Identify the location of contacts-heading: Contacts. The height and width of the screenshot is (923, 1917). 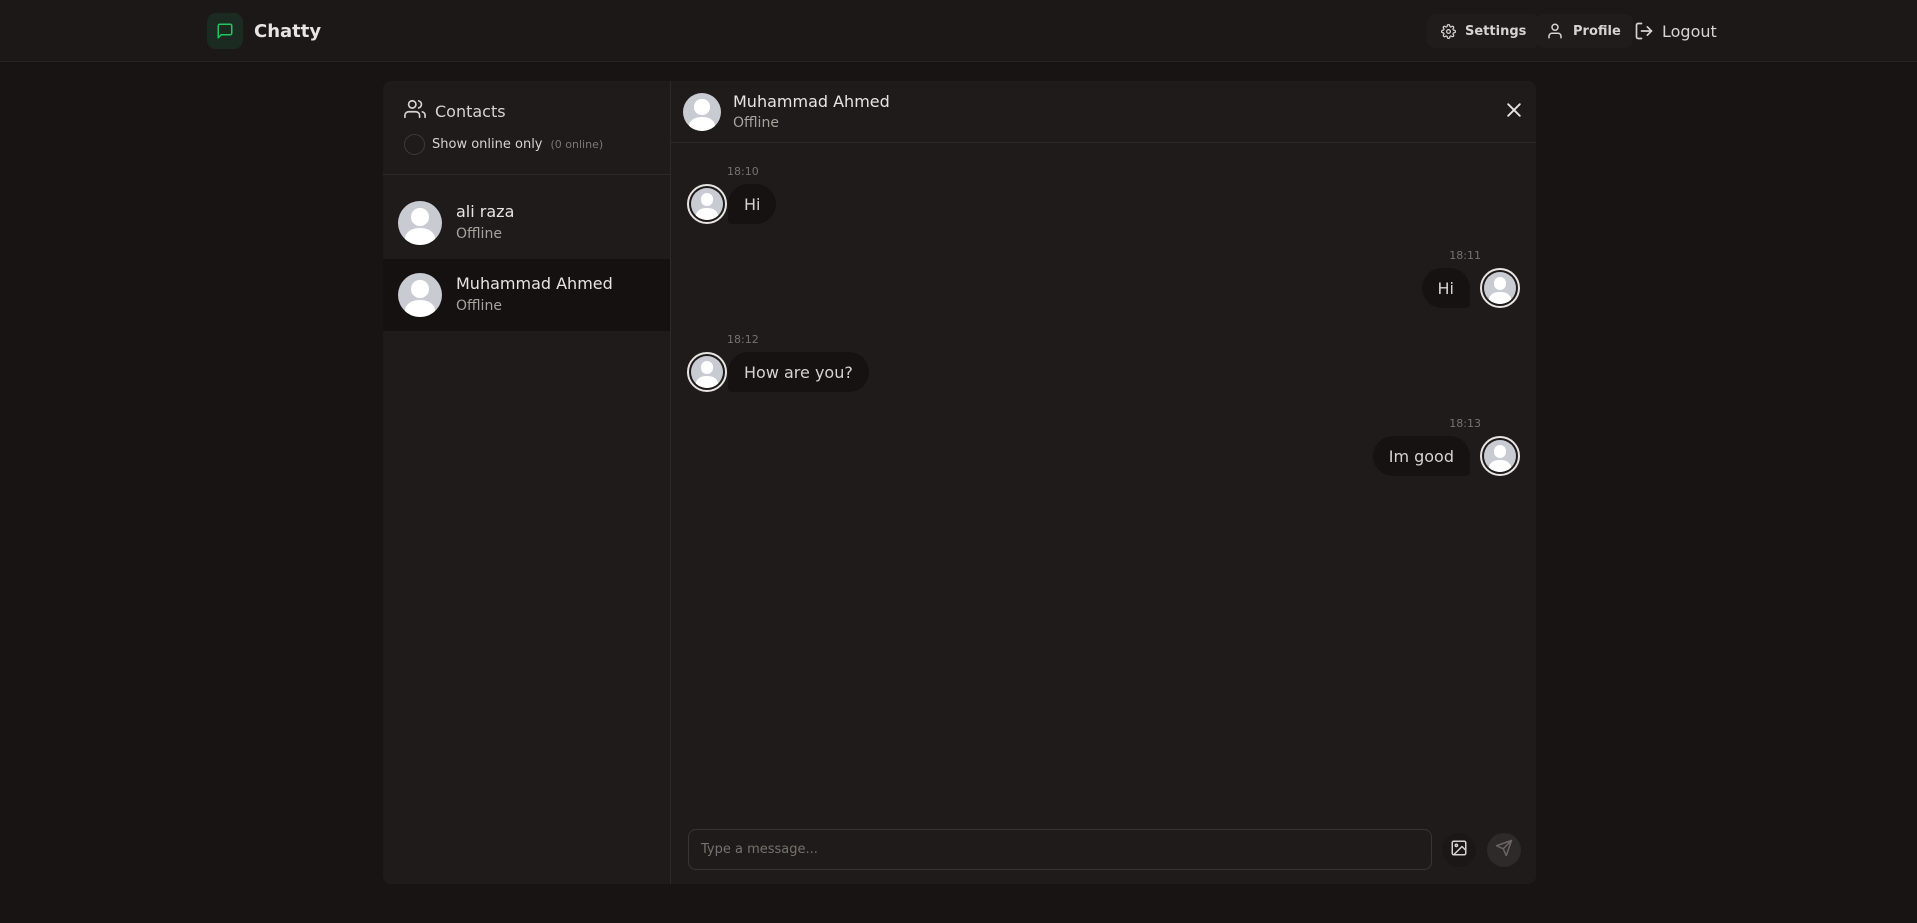
(470, 111).